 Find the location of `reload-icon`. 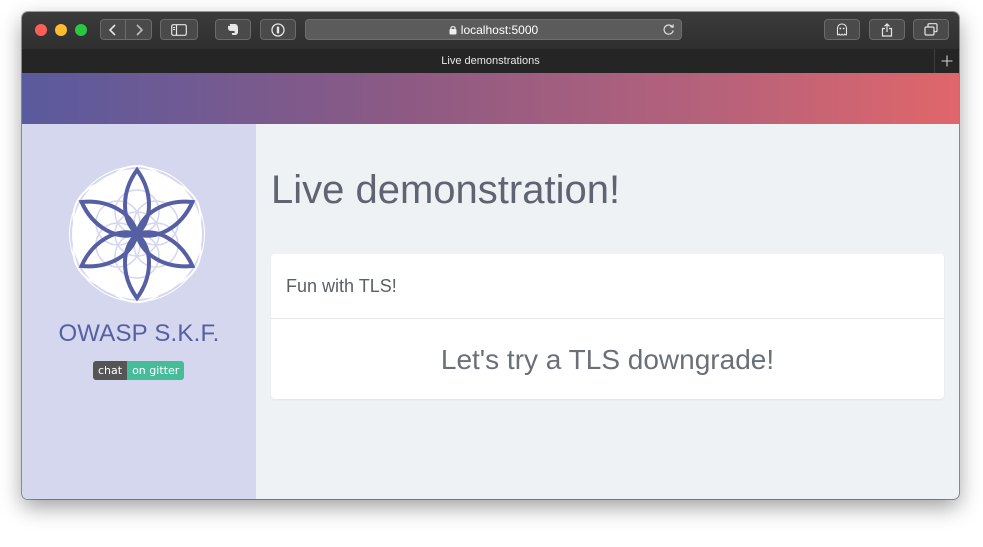

reload-icon is located at coordinates (668, 29).